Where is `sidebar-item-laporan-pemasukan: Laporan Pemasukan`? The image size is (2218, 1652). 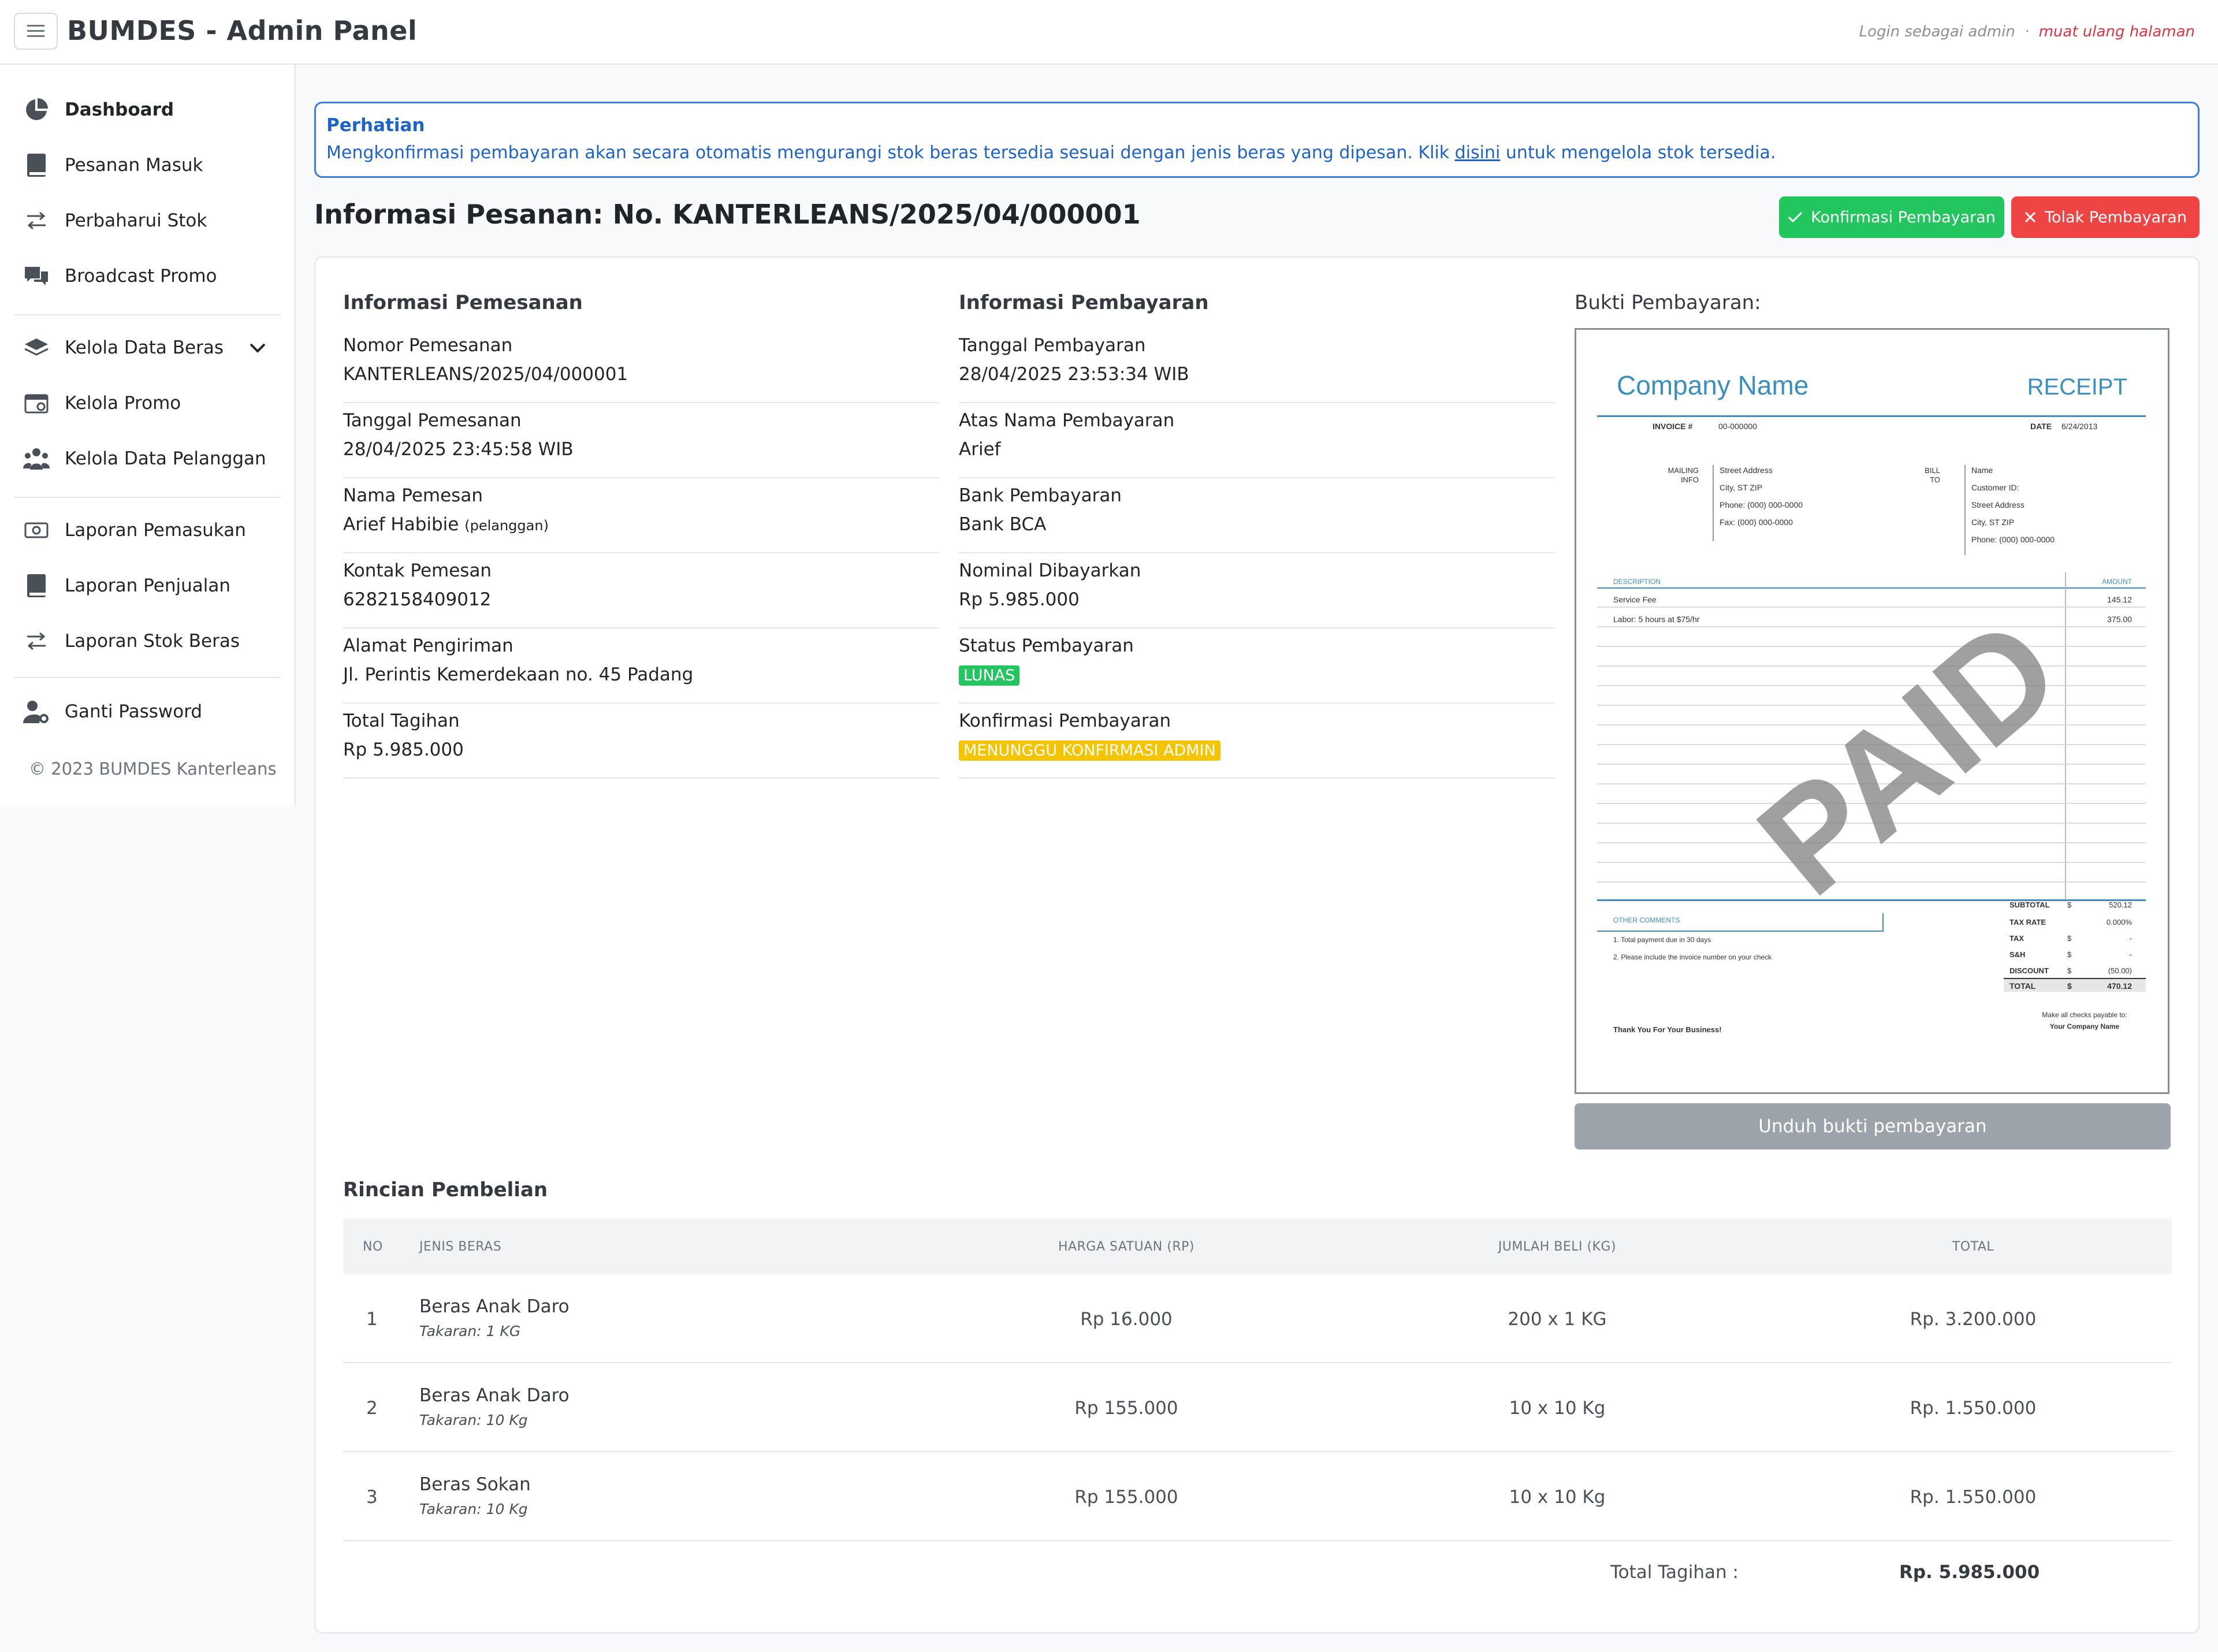 sidebar-item-laporan-pemasukan: Laporan Pemasukan is located at coordinates (134, 531).